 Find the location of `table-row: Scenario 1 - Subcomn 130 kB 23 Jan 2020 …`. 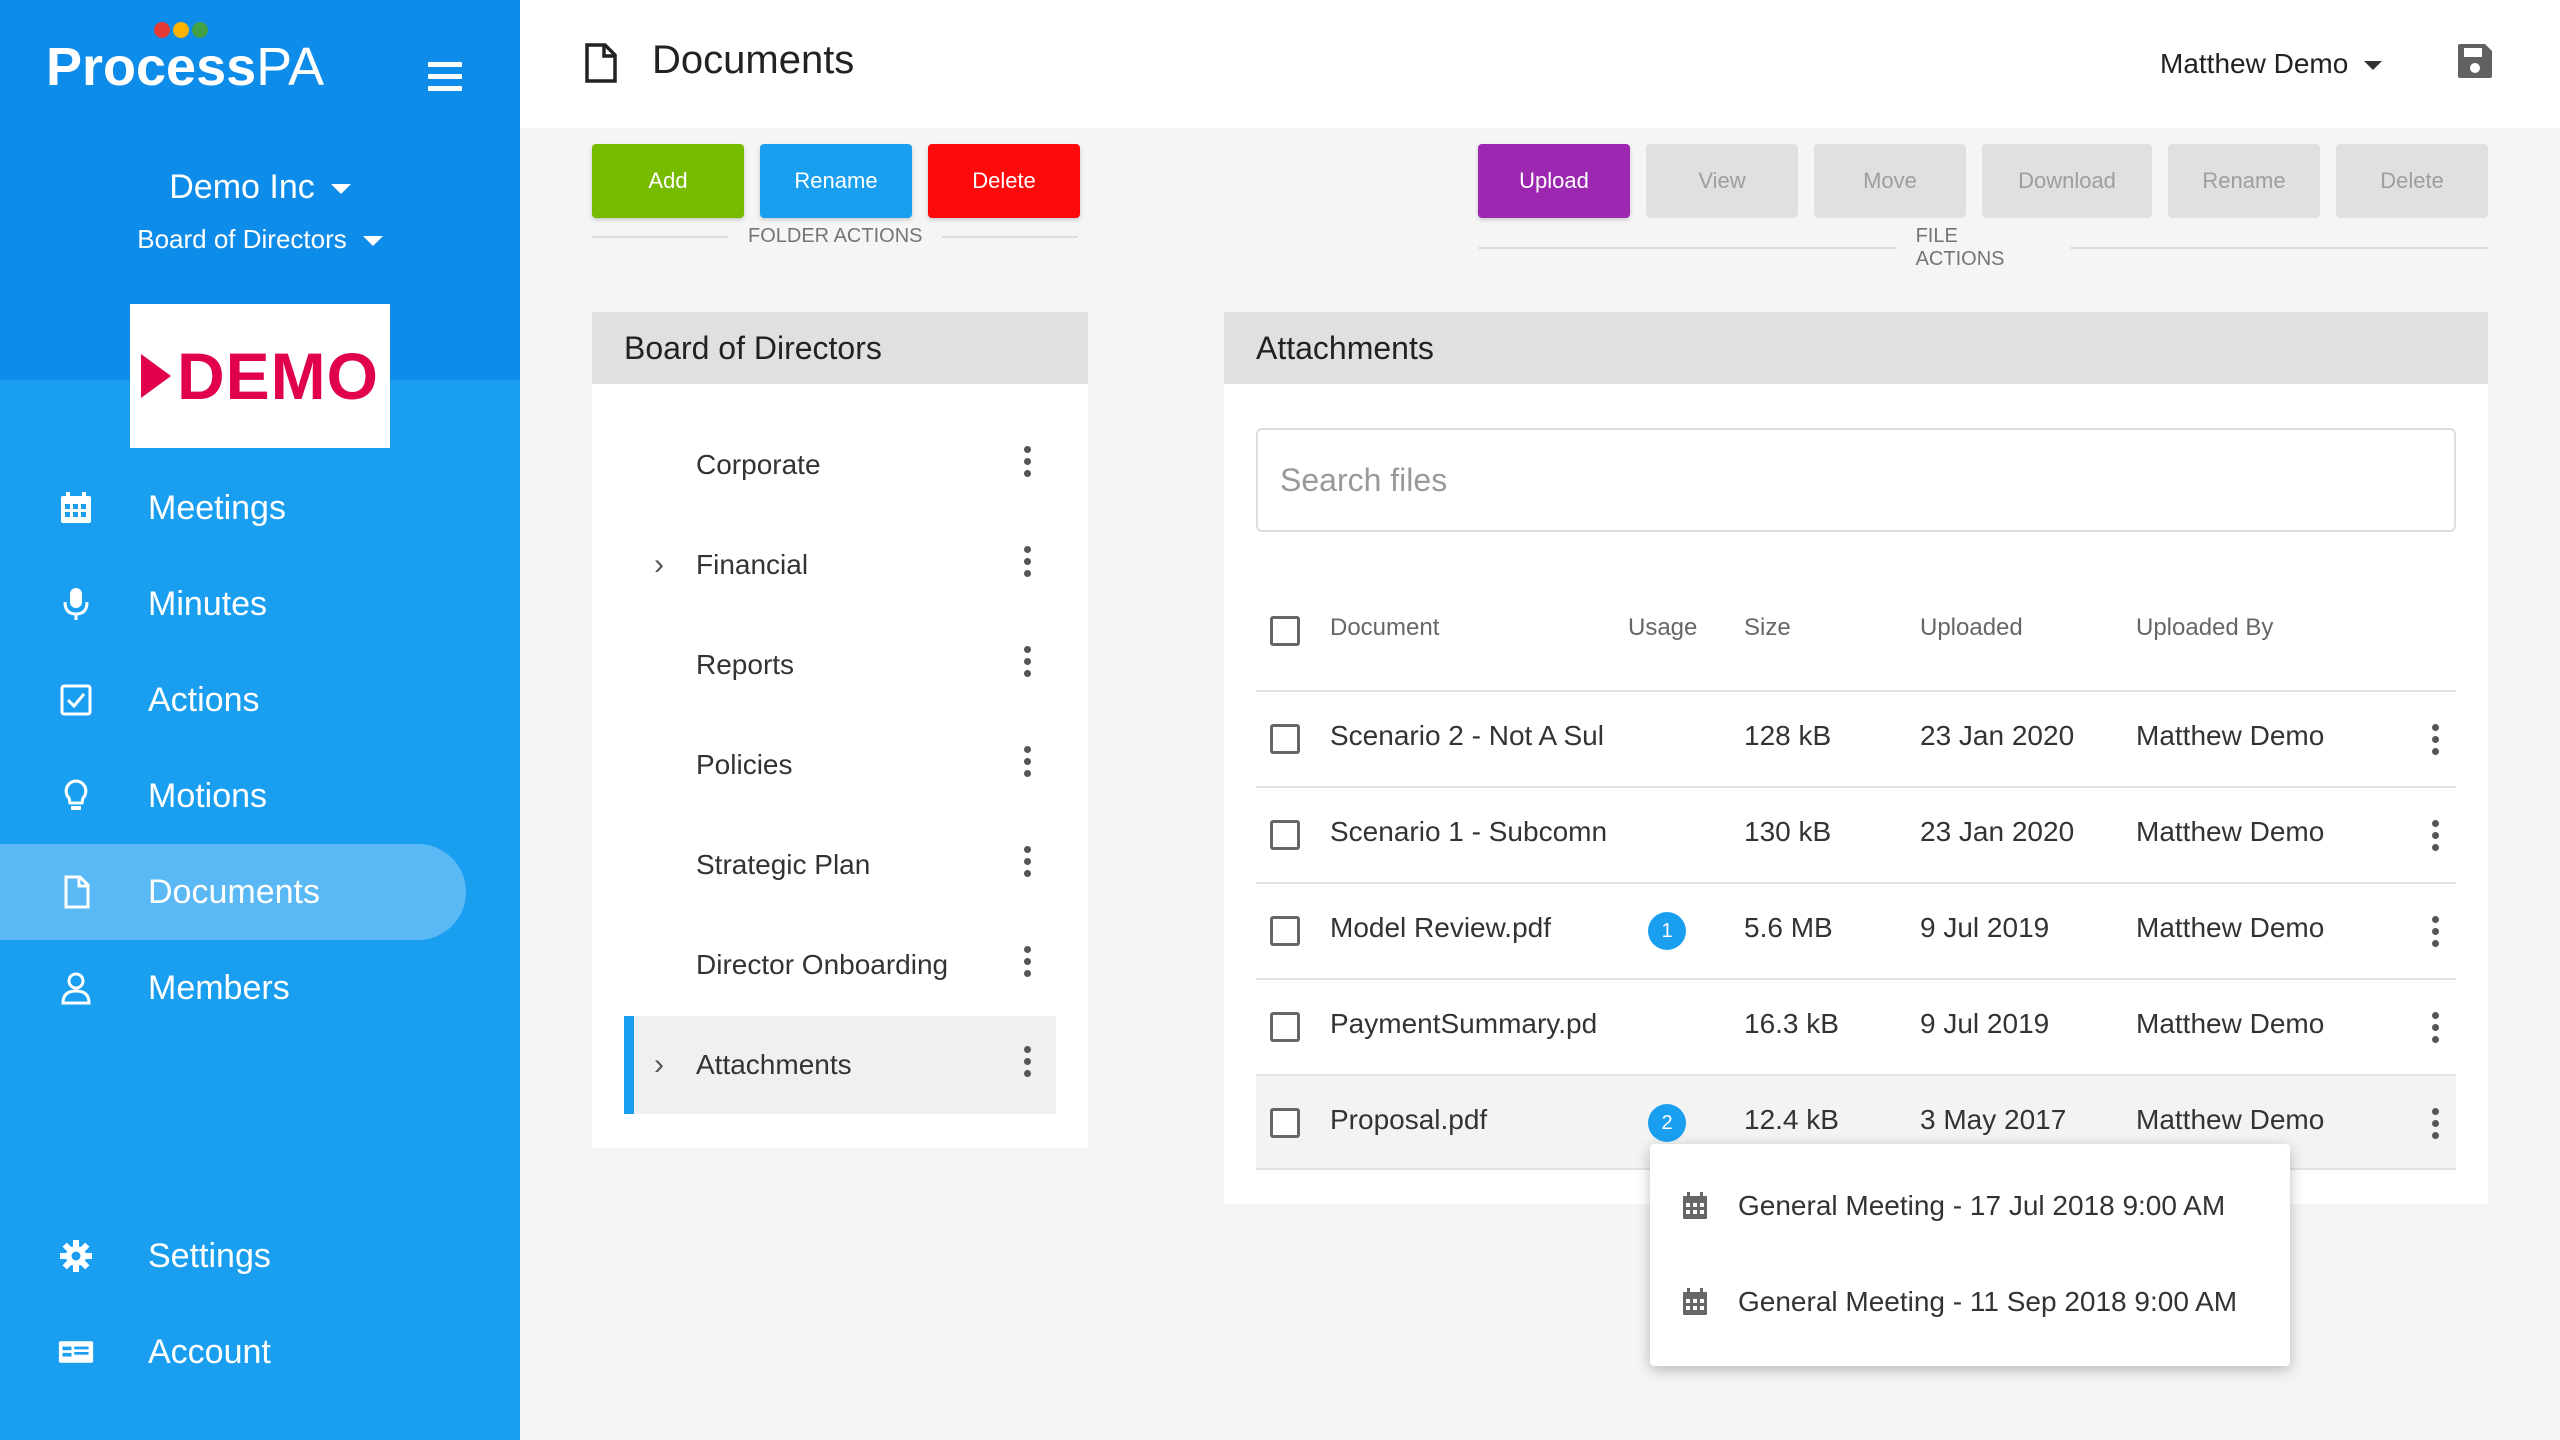

table-row: Scenario 1 - Subcomn 130 kB 23 Jan 2020 … is located at coordinates (1856, 834).